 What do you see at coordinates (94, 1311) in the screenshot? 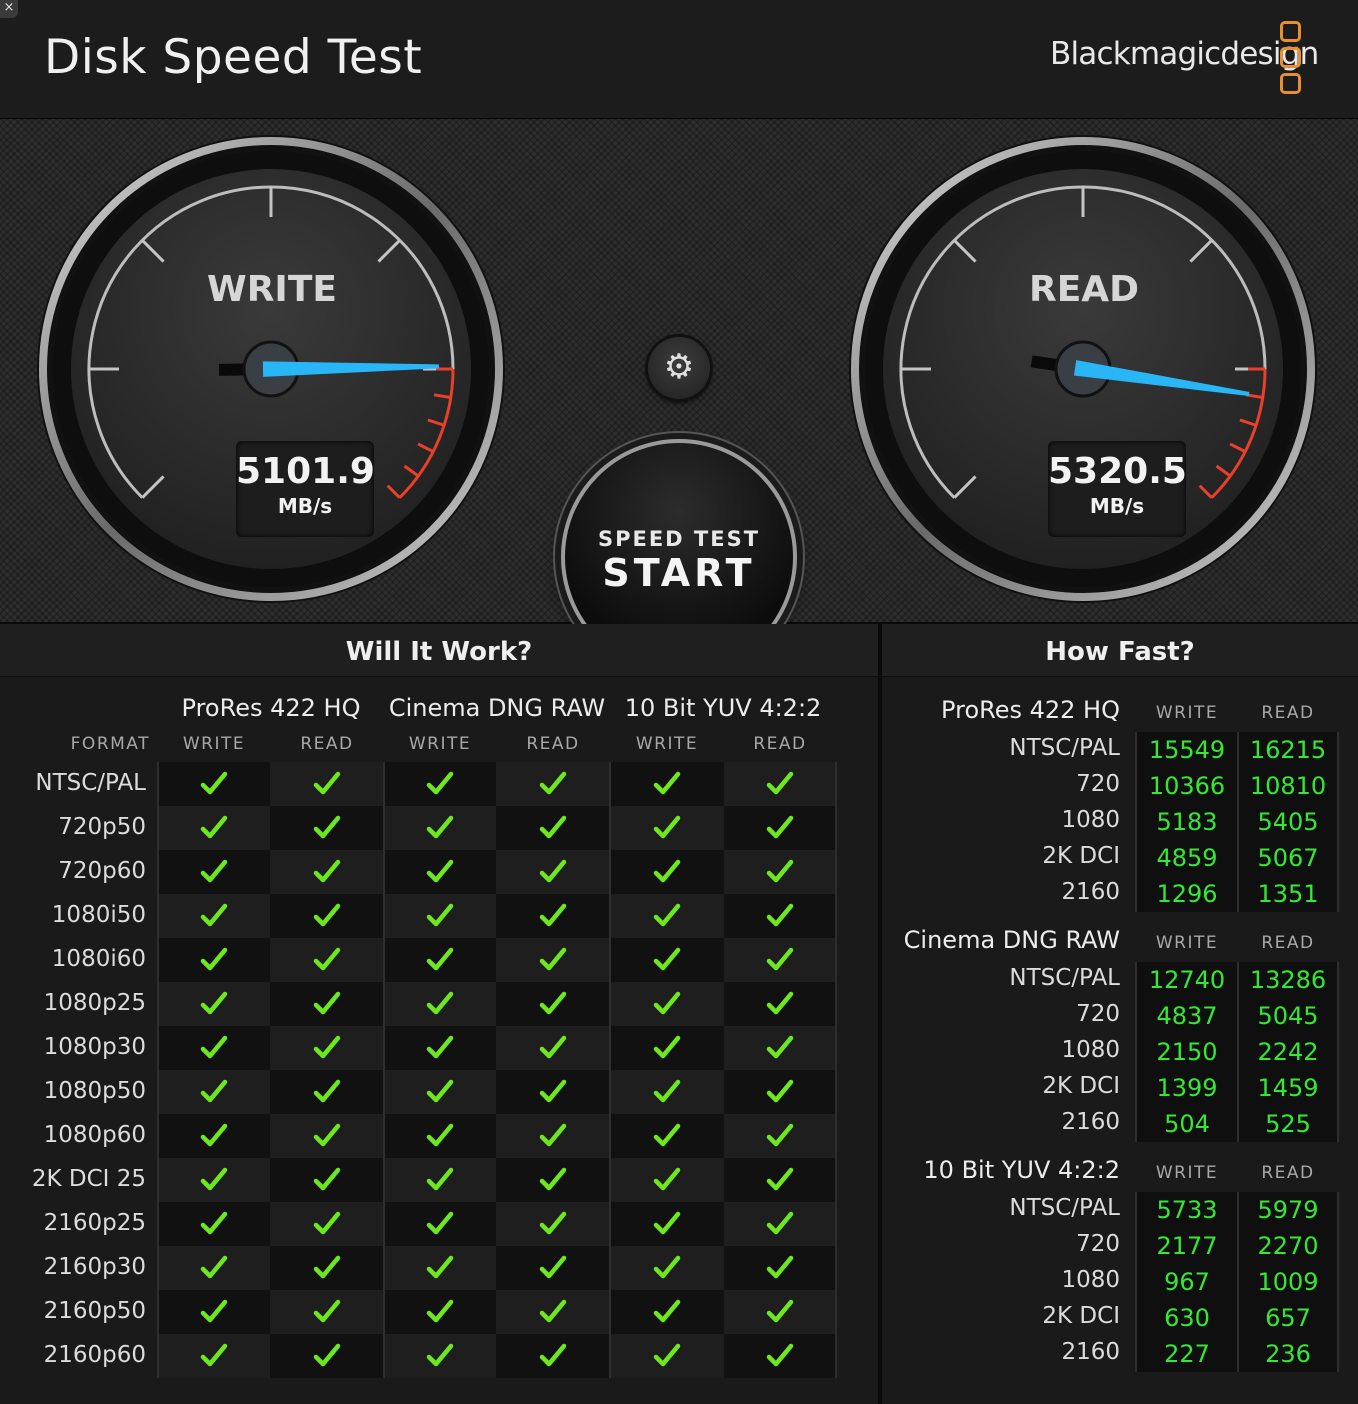
I see `format-row-label: 2160p50` at bounding box center [94, 1311].